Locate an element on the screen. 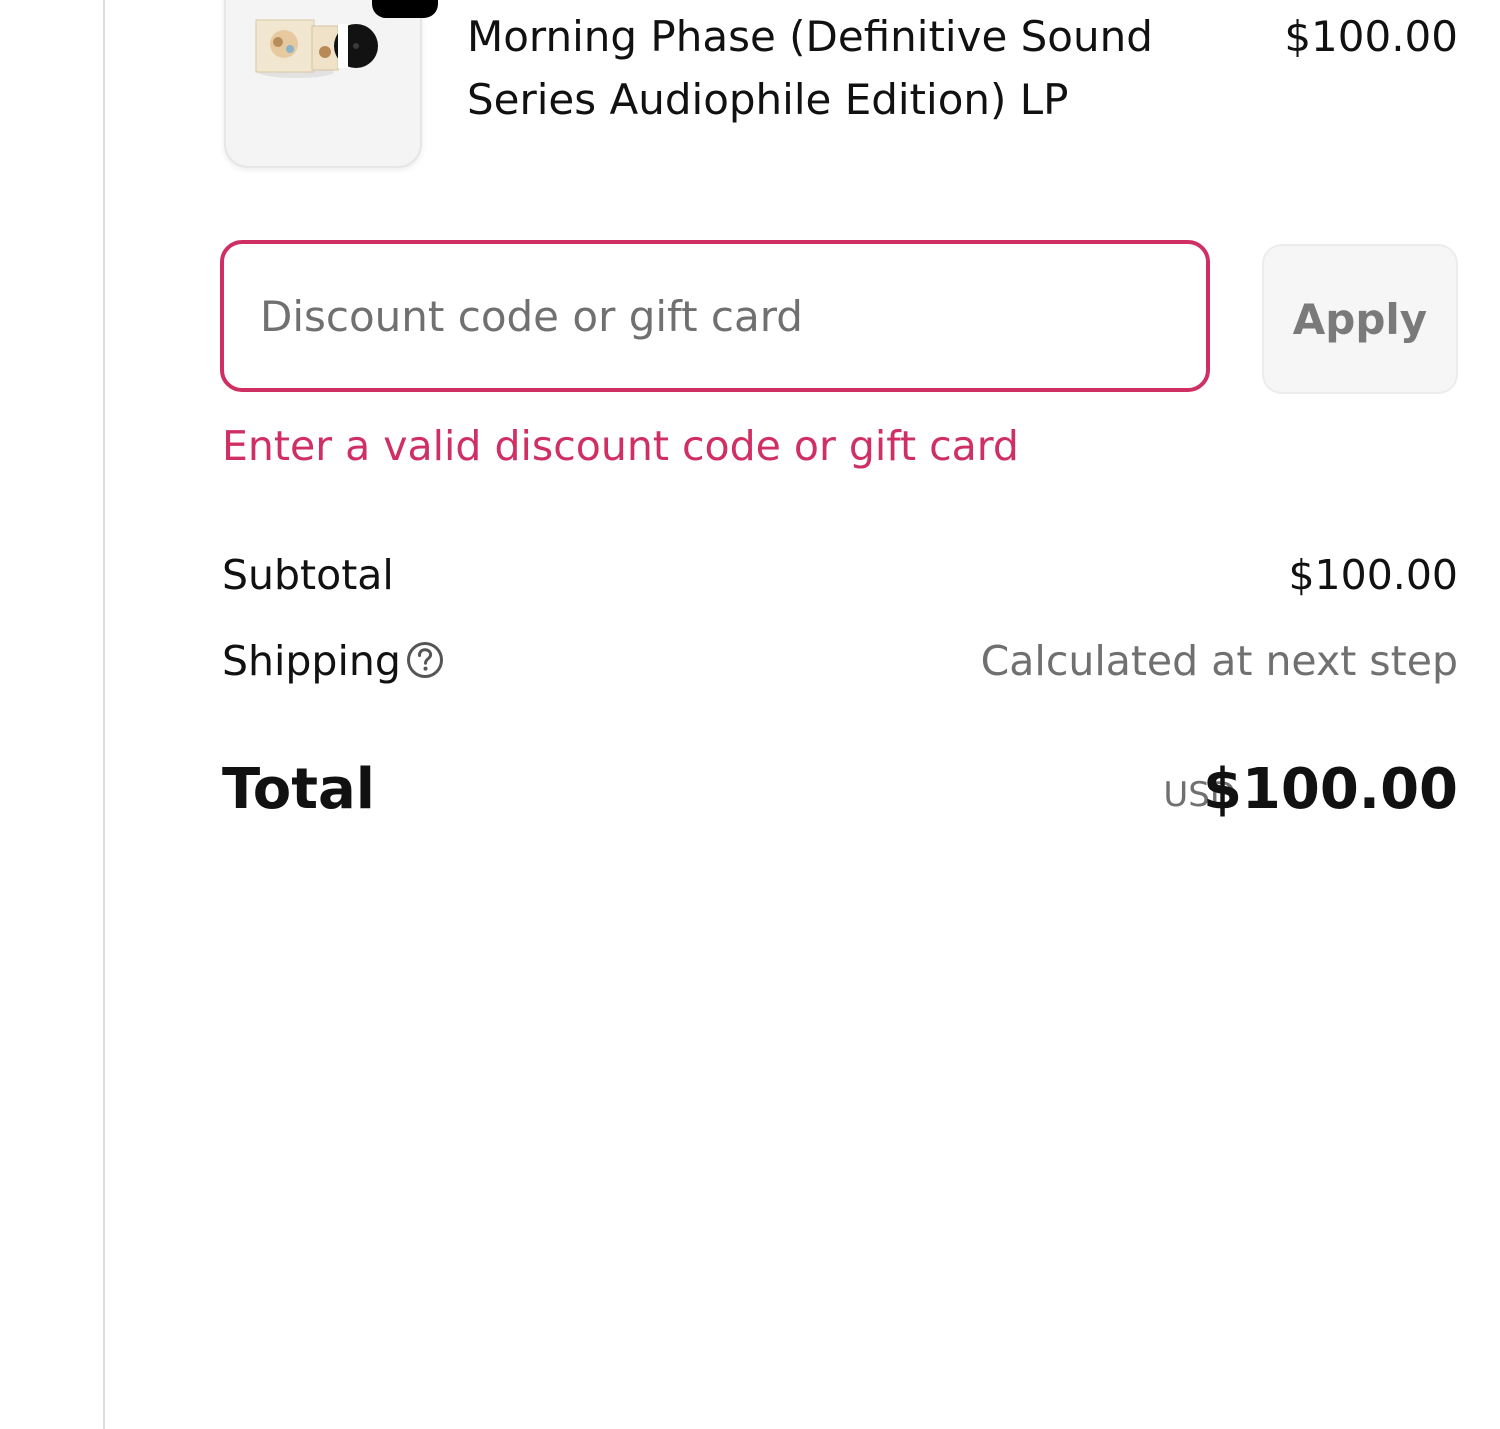 Image resolution: width=1500 pixels, height=1429 pixels. vinyl-album-icon is located at coordinates (316, 48).